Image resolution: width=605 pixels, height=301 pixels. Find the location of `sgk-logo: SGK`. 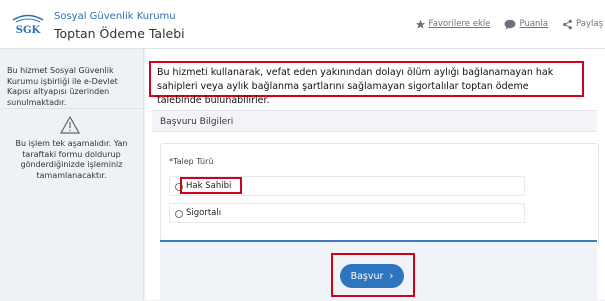

sgk-logo: SGK is located at coordinates (28, 24).